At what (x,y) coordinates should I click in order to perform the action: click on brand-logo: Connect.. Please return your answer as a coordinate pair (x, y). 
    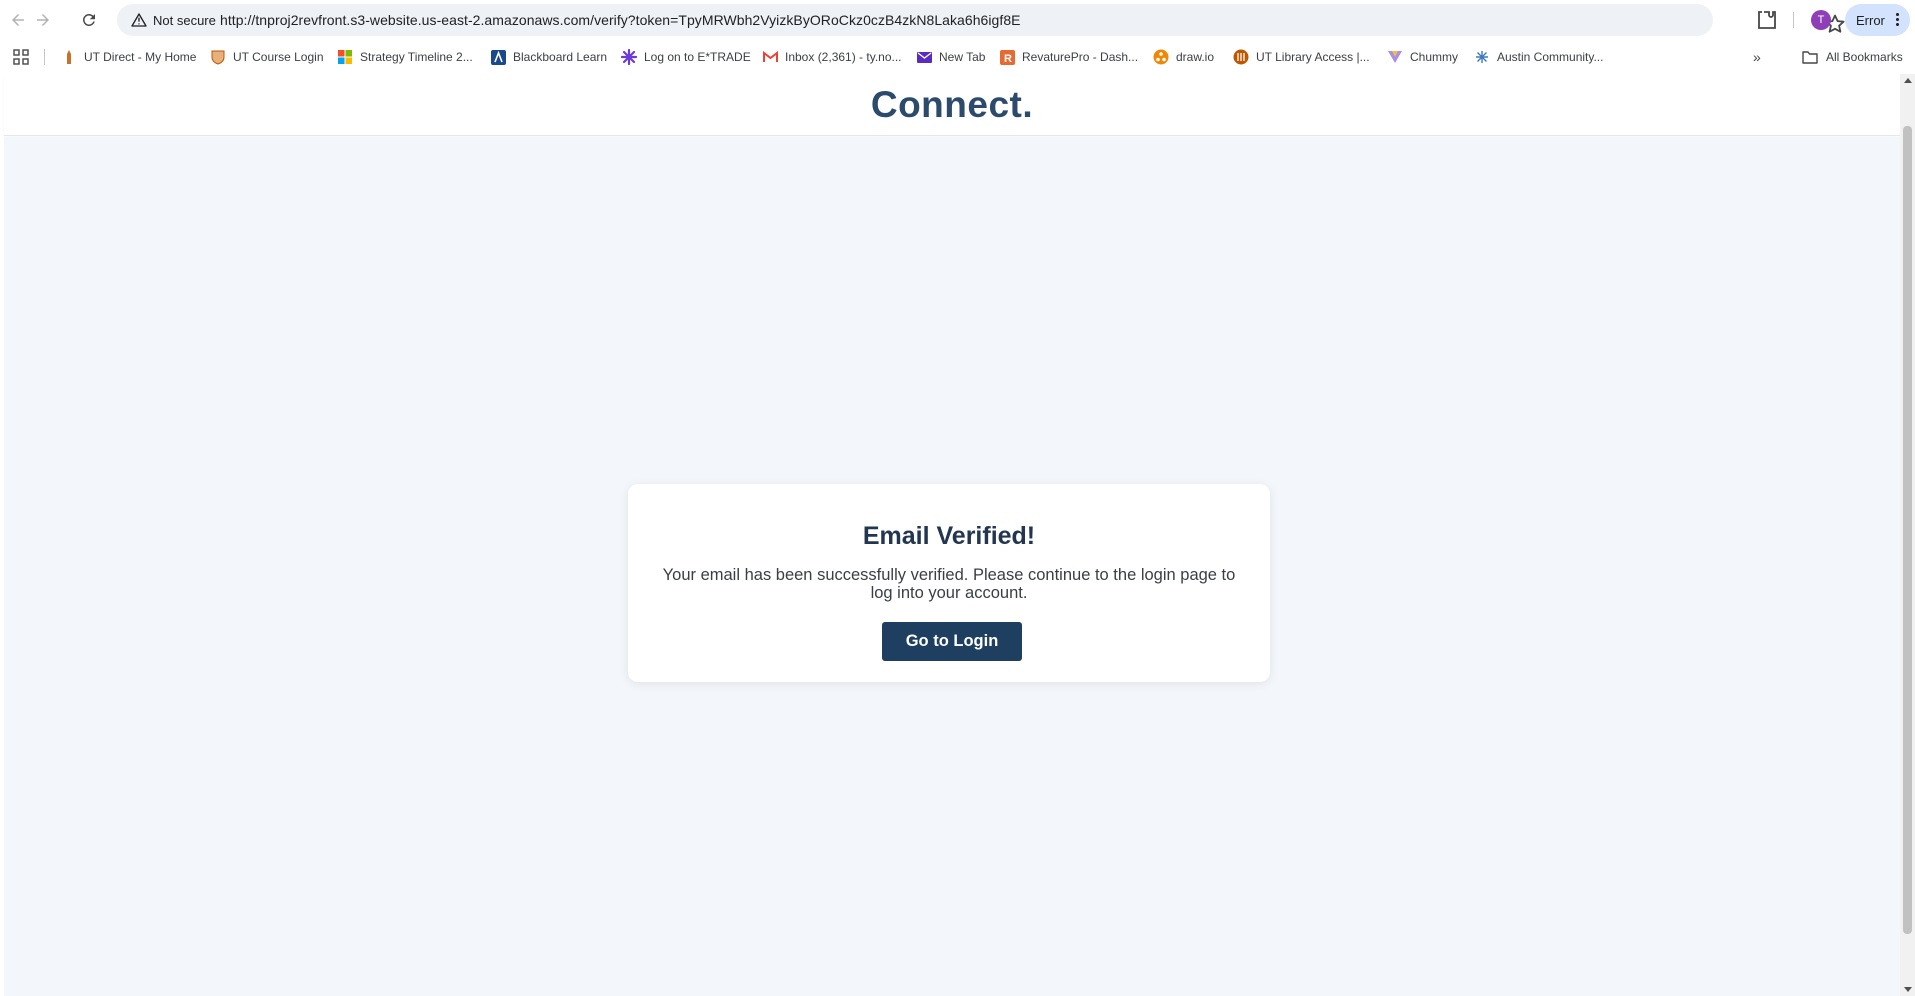
    Looking at the image, I should click on (952, 105).